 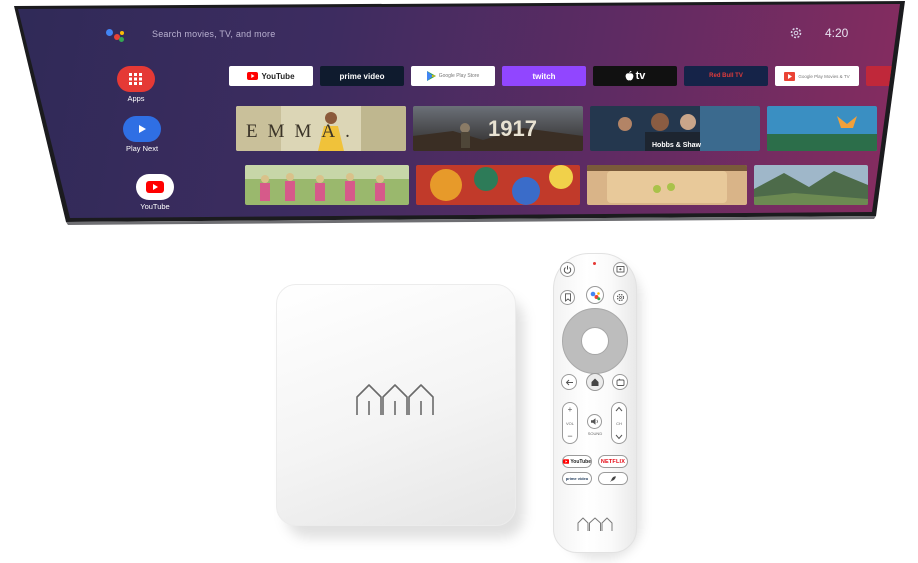 What do you see at coordinates (155, 206) in the screenshot?
I see `sidebar-label-youtube: YouTube` at bounding box center [155, 206].